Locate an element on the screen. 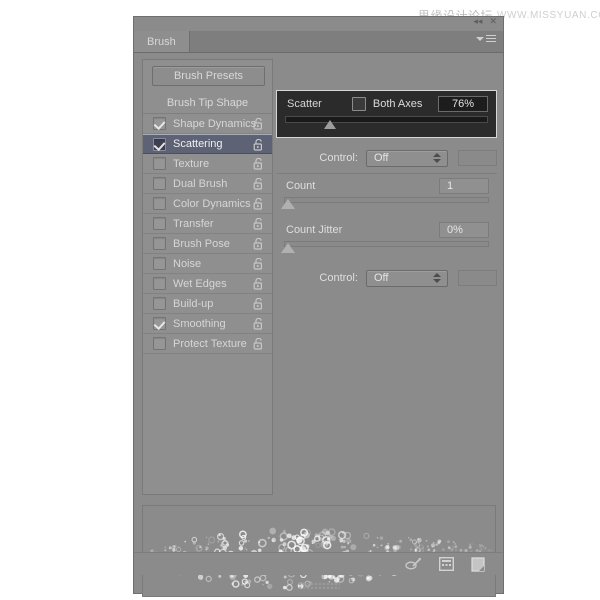 This screenshot has width=600, height=600. scatter-slider-track is located at coordinates (386, 119).